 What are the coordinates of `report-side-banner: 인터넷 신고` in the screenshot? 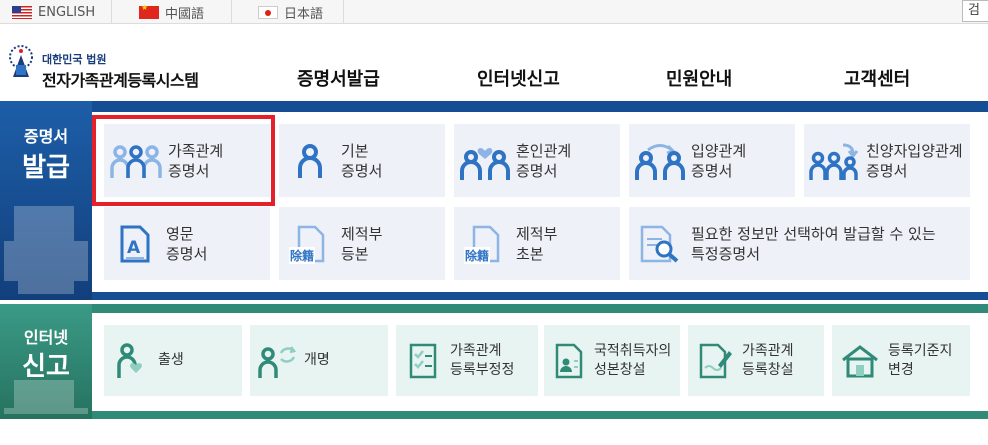 It's located at (46, 361).